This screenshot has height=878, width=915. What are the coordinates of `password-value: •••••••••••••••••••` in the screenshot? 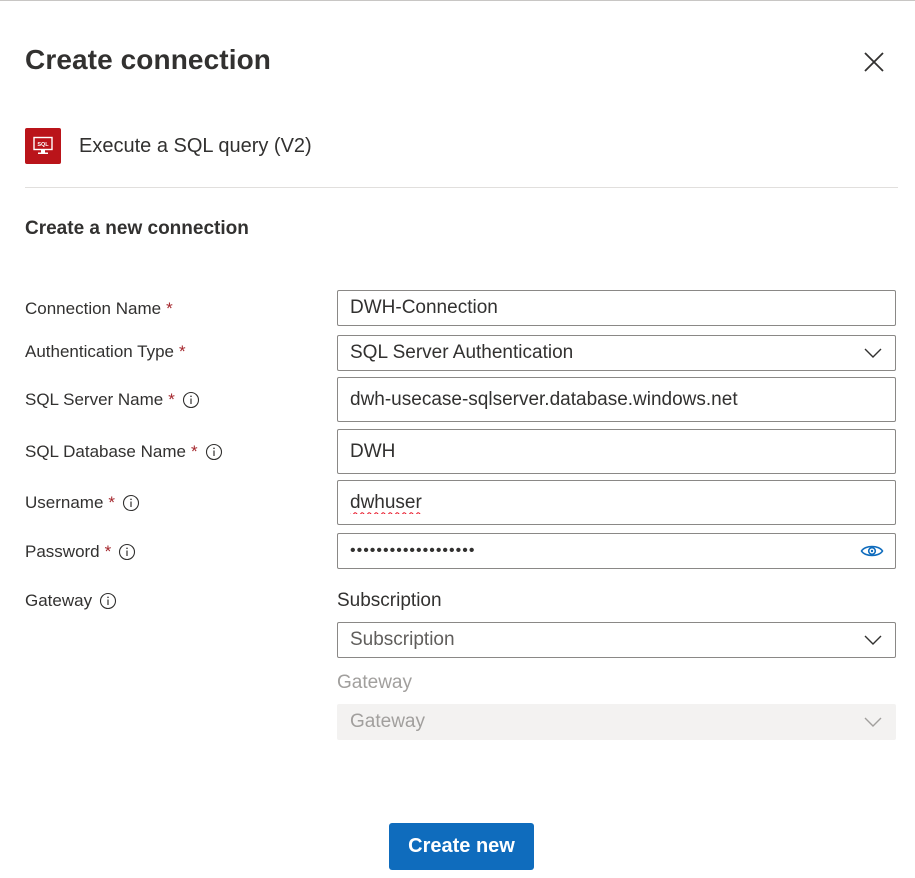 It's located at (413, 550).